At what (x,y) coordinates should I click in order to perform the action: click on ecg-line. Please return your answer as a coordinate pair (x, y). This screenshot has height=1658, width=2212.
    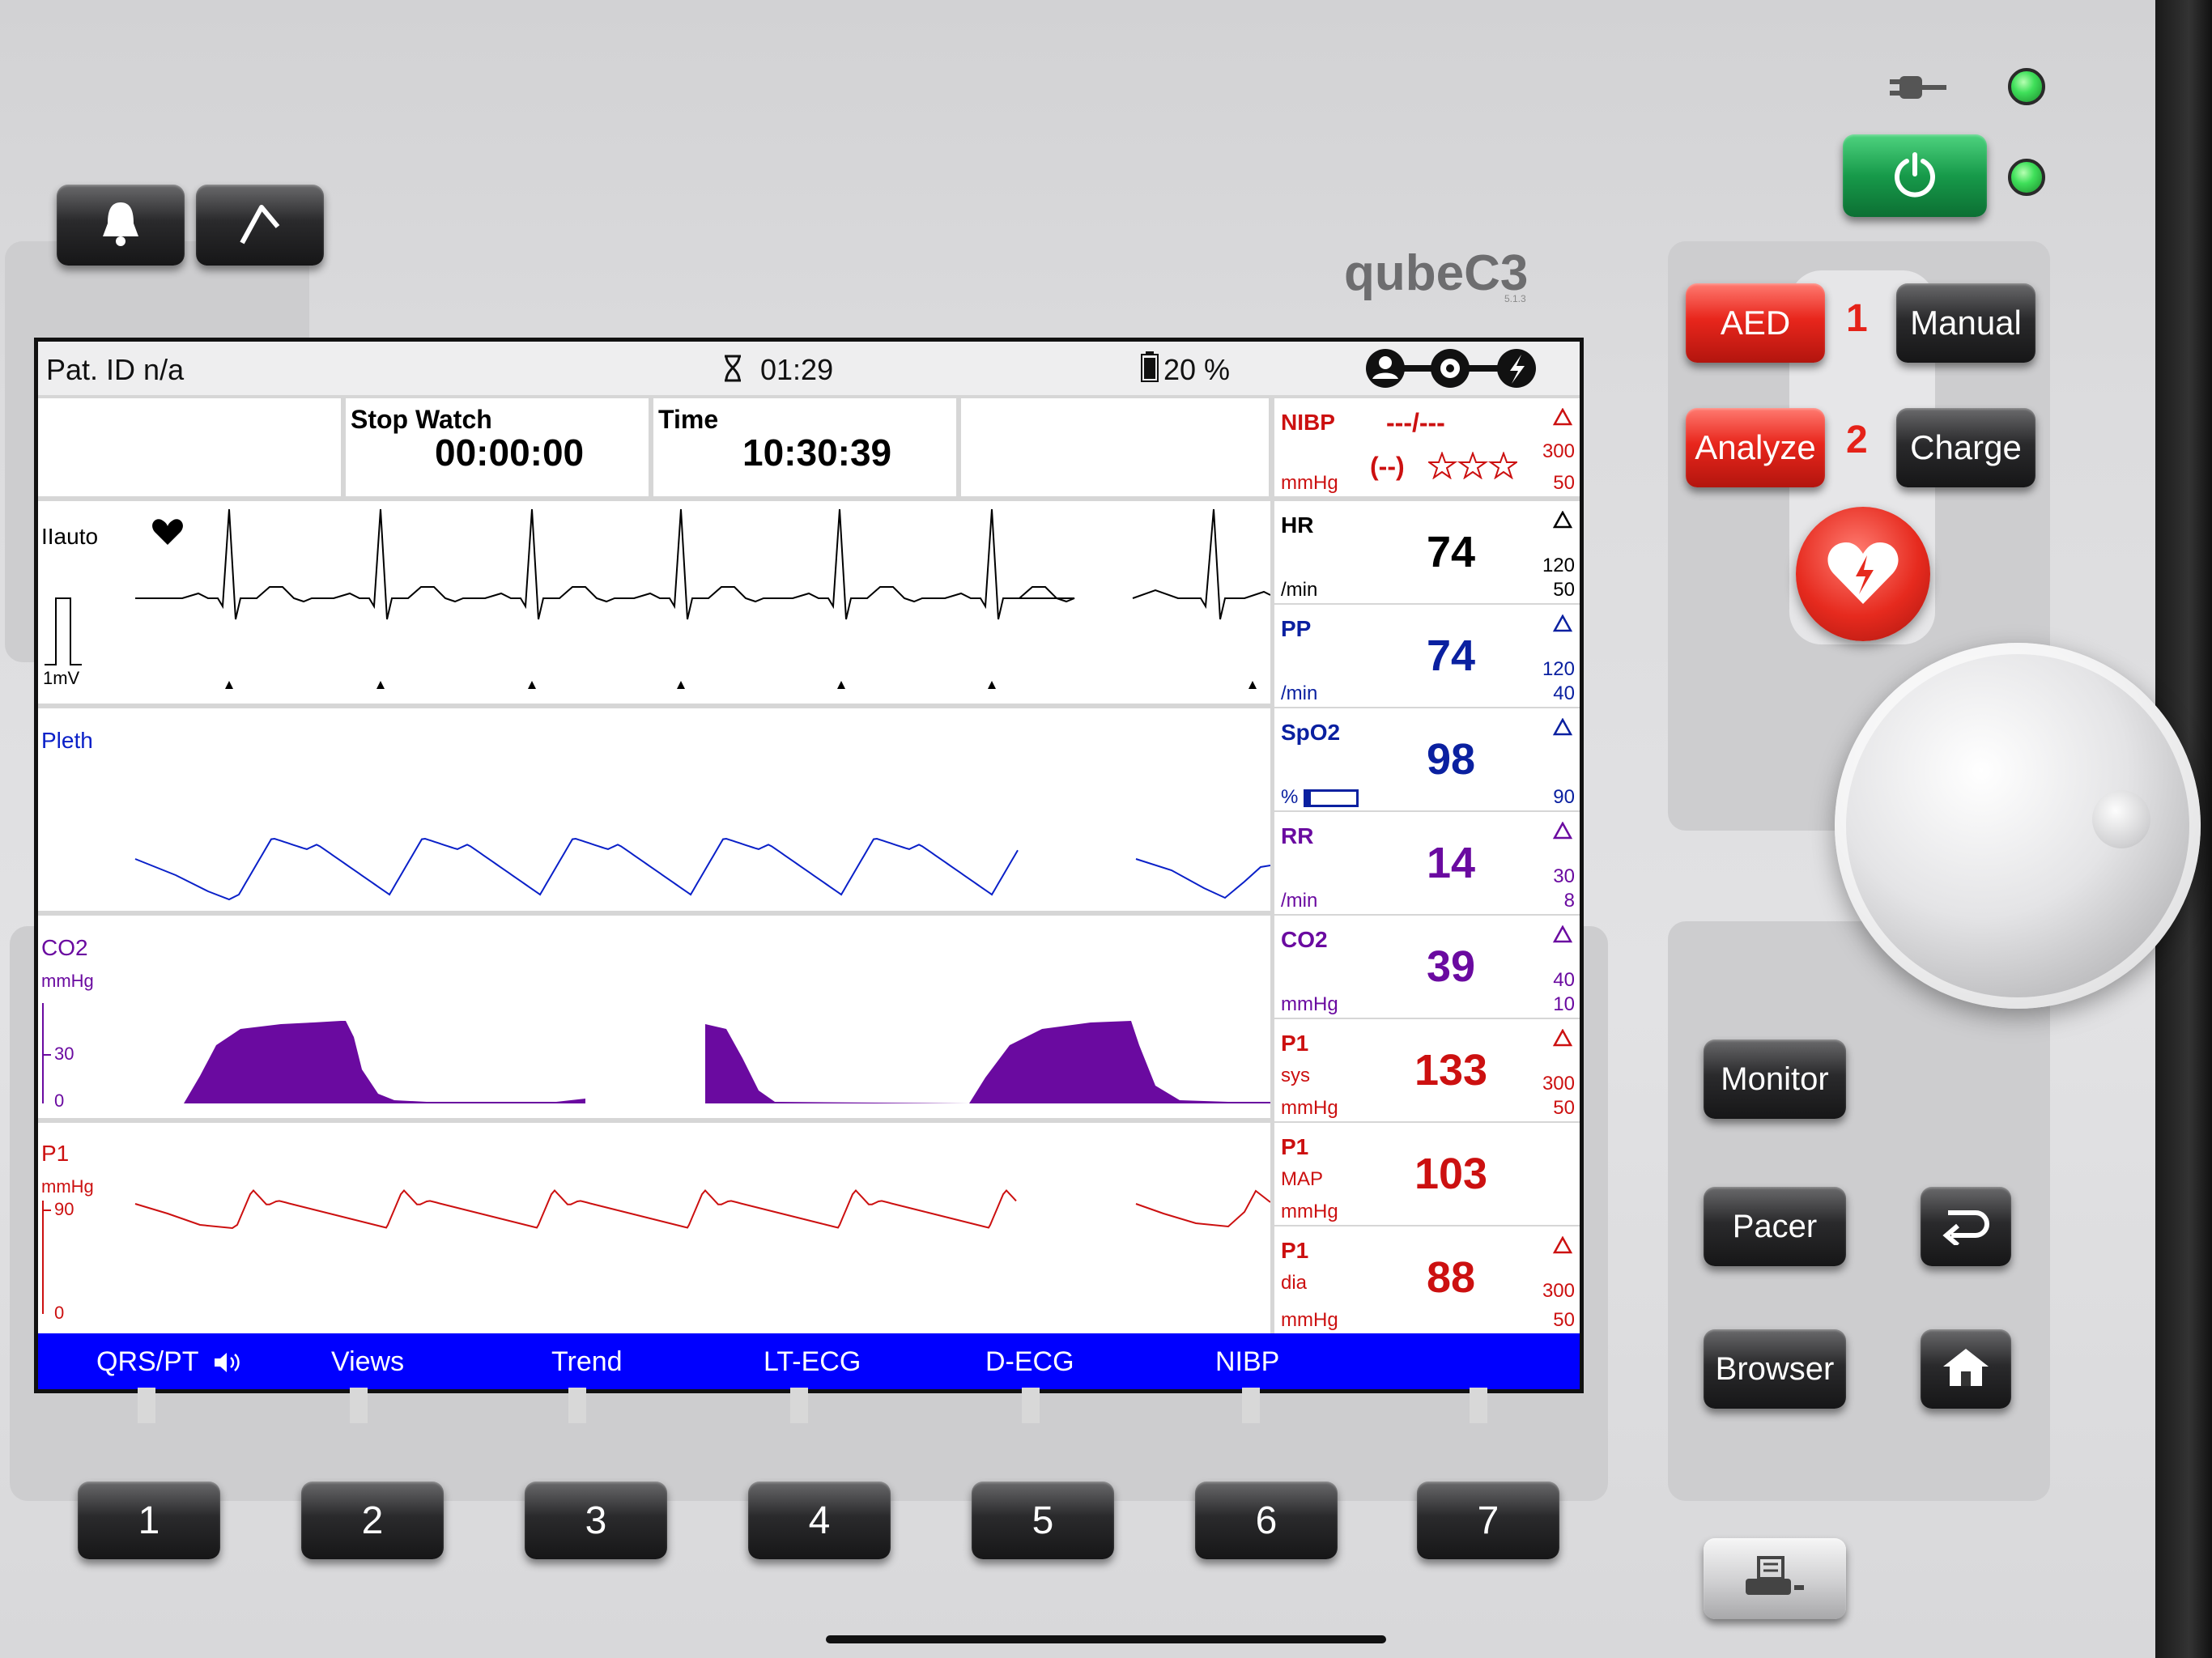
    Looking at the image, I should click on (1201, 564).